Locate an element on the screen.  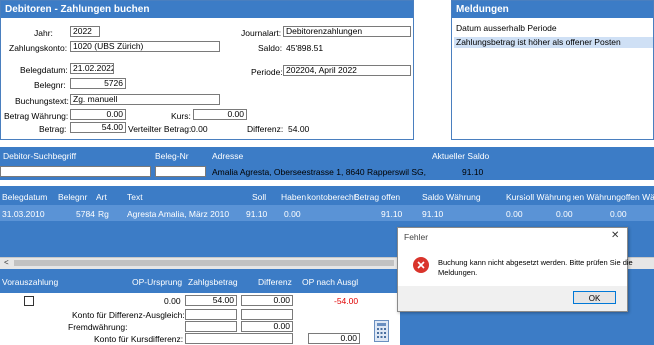
col-belegnr: Belegnr is located at coordinates (72, 197).